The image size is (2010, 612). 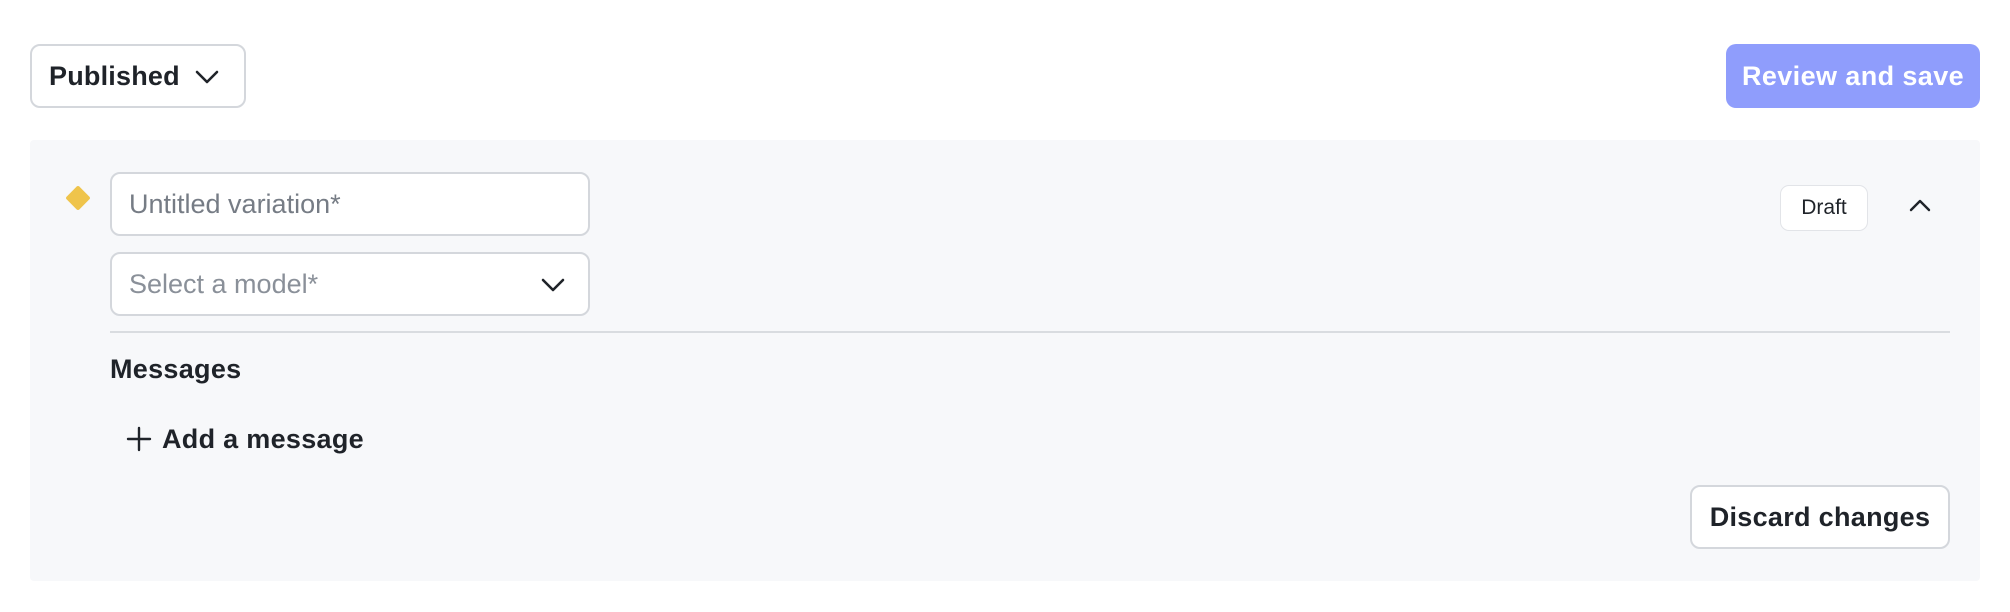 What do you see at coordinates (224, 283) in the screenshot?
I see `model-select-placeholder: Select a model*` at bounding box center [224, 283].